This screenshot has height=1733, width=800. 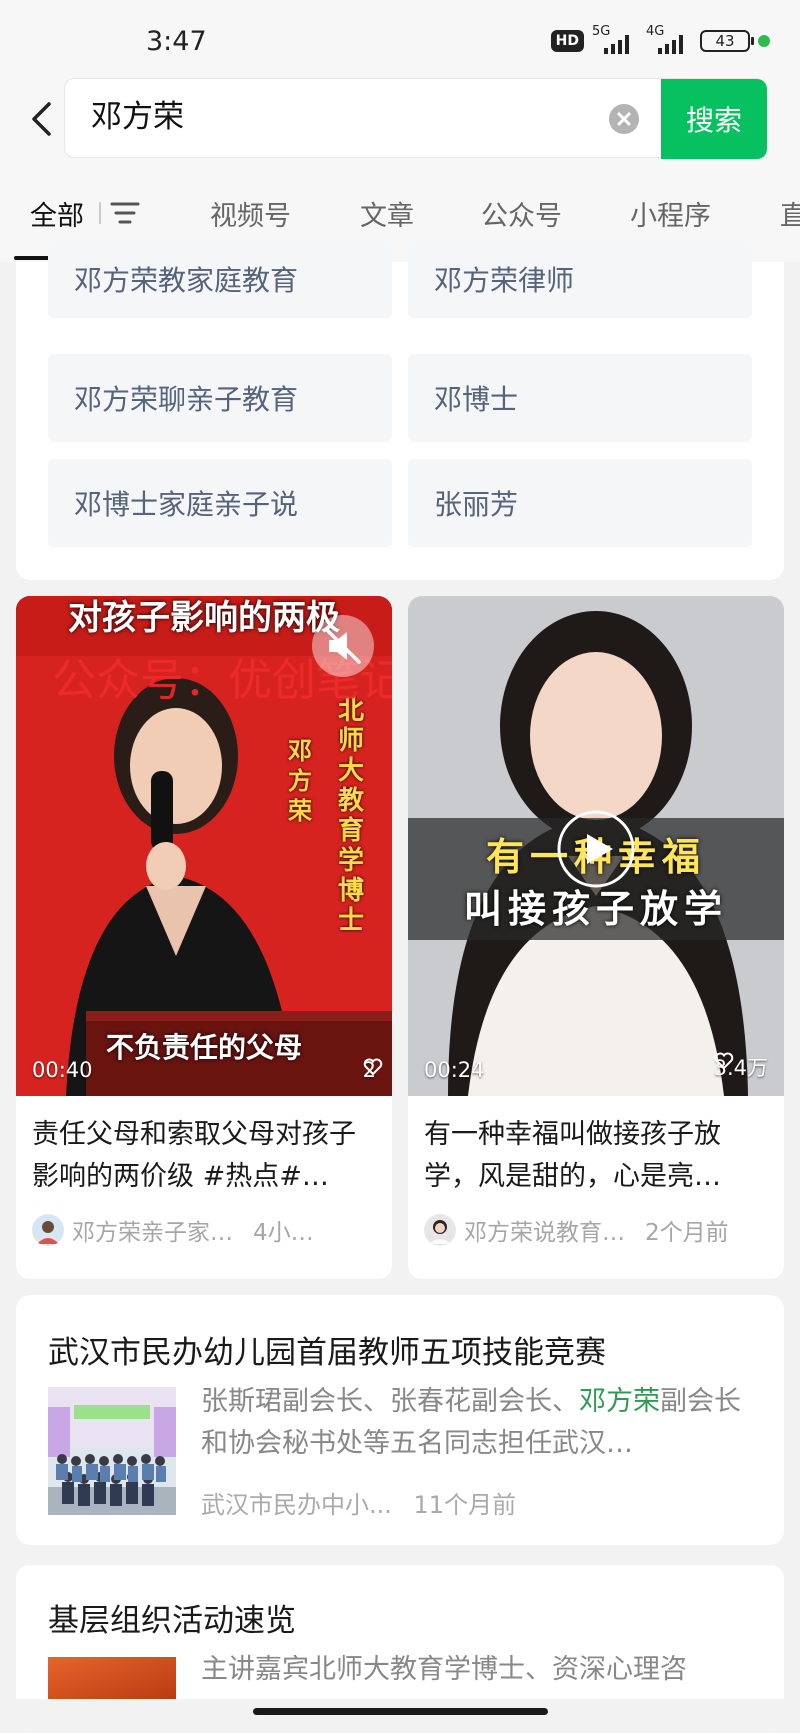 I want to click on video-time-ago: 2个月前, so click(x=687, y=1233).